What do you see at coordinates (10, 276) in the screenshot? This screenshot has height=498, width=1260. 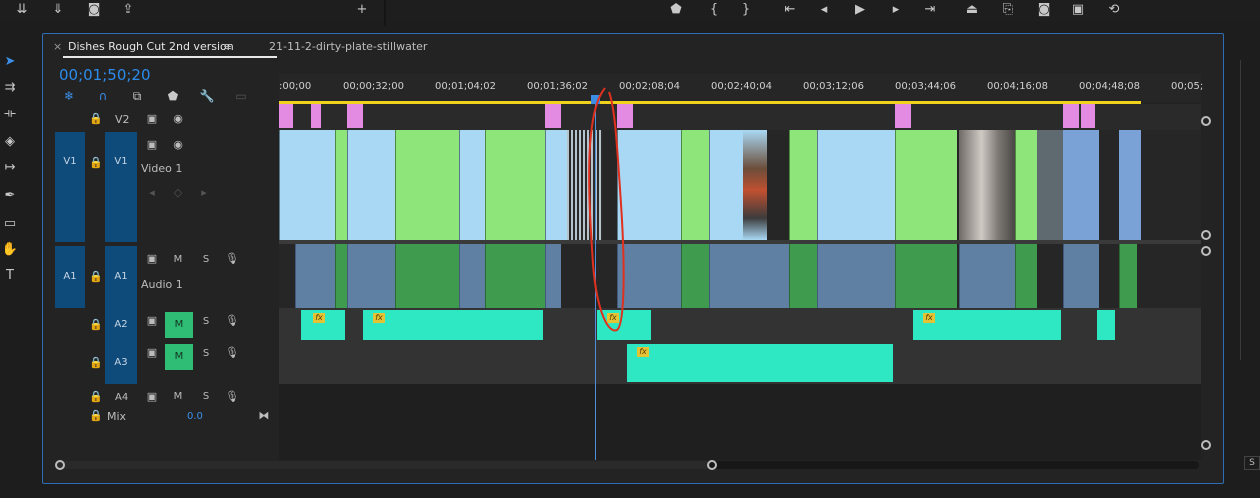 I see `type-tool-icon: T` at bounding box center [10, 276].